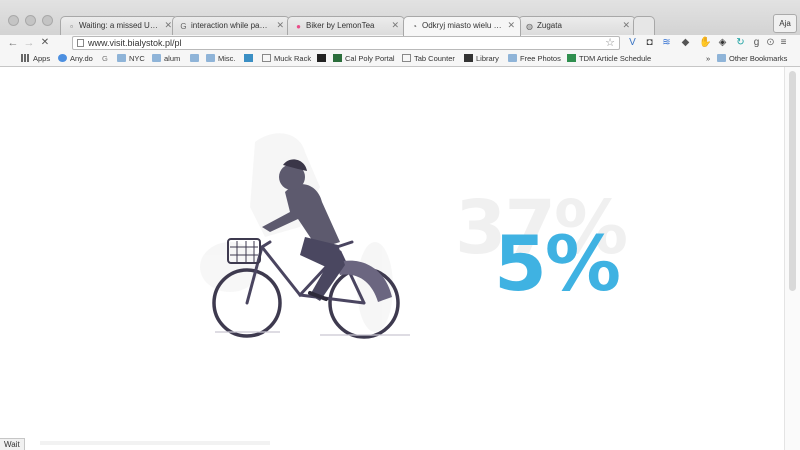 The image size is (800, 450). Describe the element at coordinates (481, 58) in the screenshot. I see `bookmark-library: Library` at that location.